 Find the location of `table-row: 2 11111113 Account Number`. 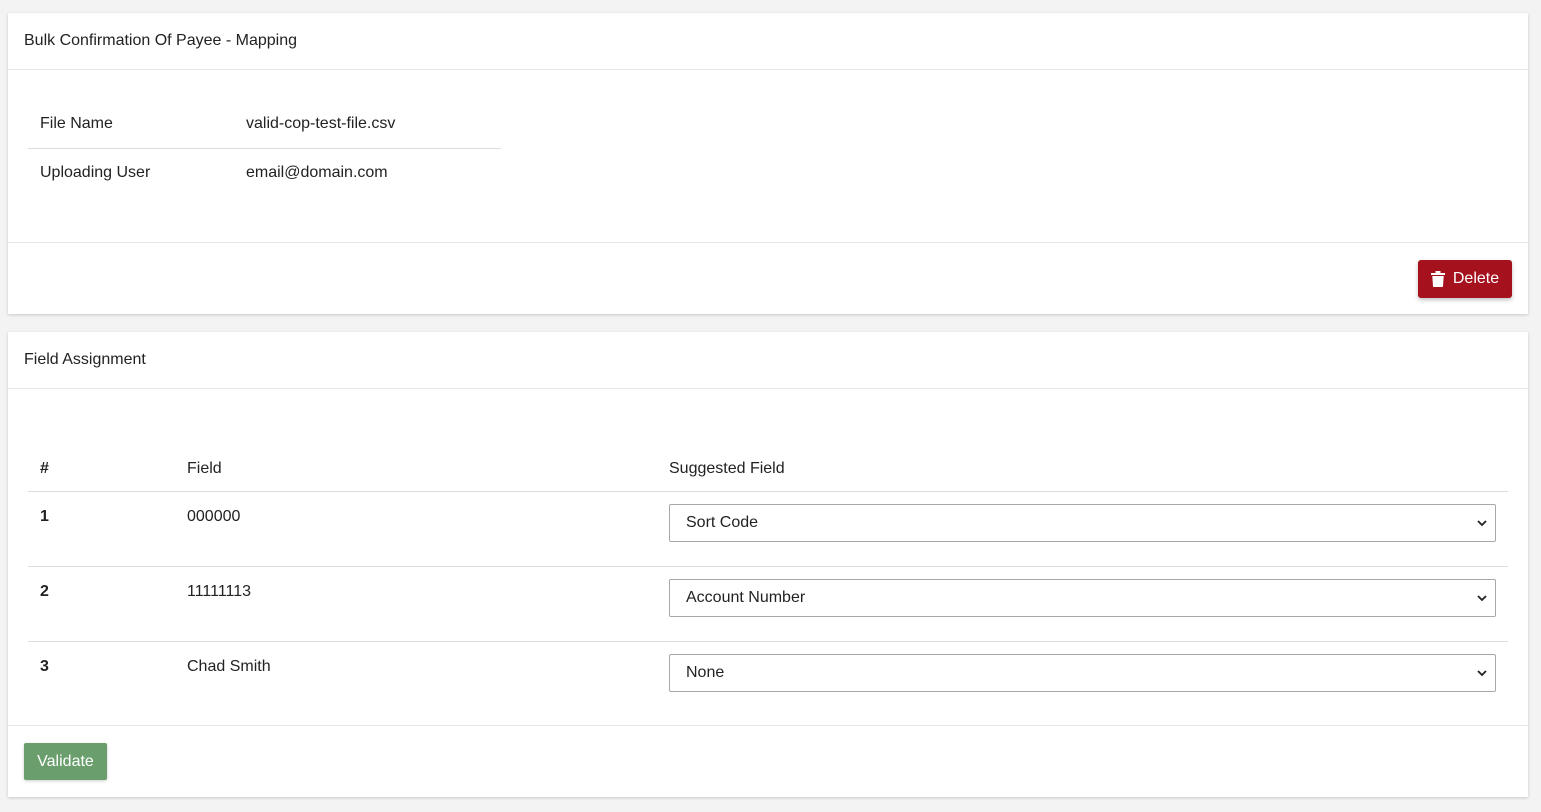

table-row: 2 11111113 Account Number is located at coordinates (768, 604).